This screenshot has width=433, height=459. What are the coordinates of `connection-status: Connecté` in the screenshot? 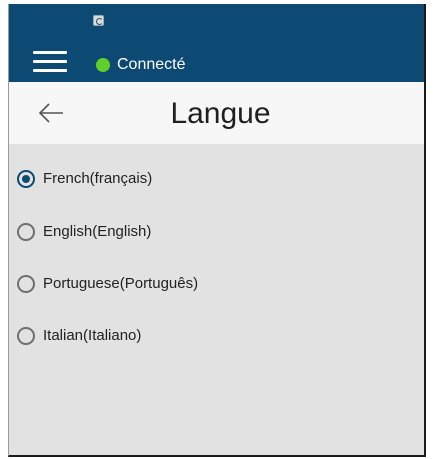 It's located at (141, 65).